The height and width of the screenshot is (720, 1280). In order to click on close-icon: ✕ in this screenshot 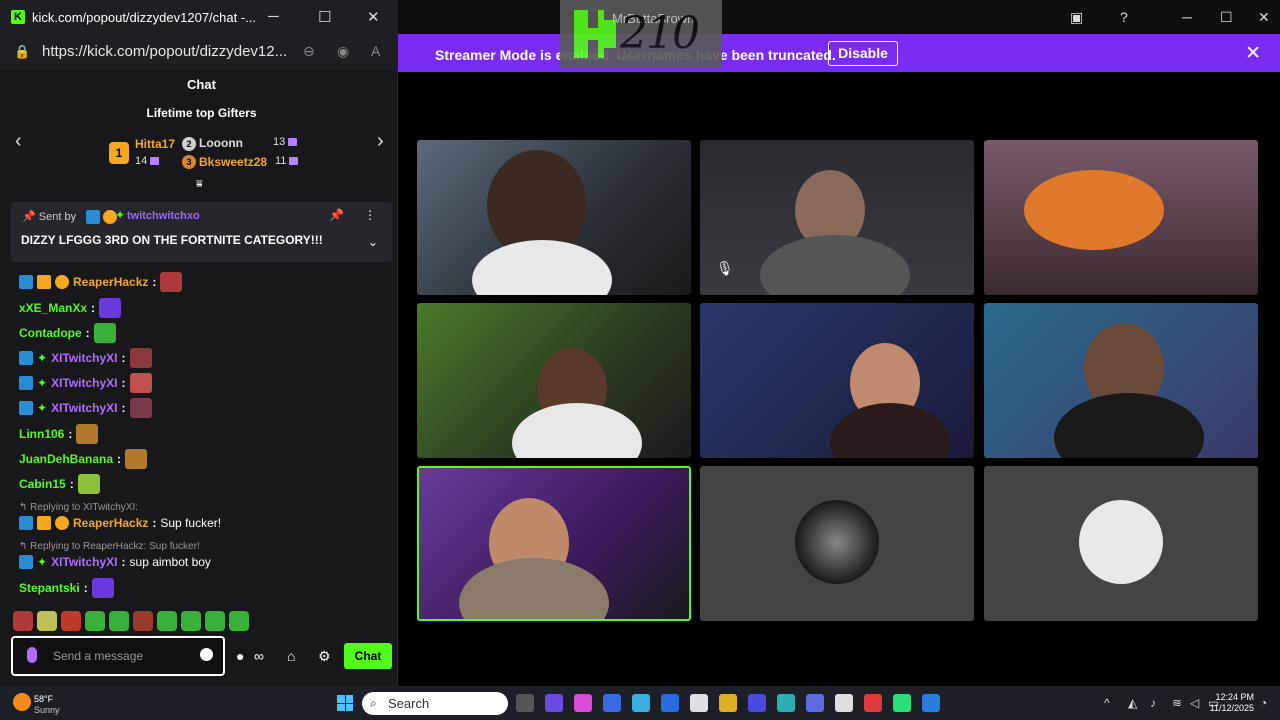, I will do `click(1253, 53)`.